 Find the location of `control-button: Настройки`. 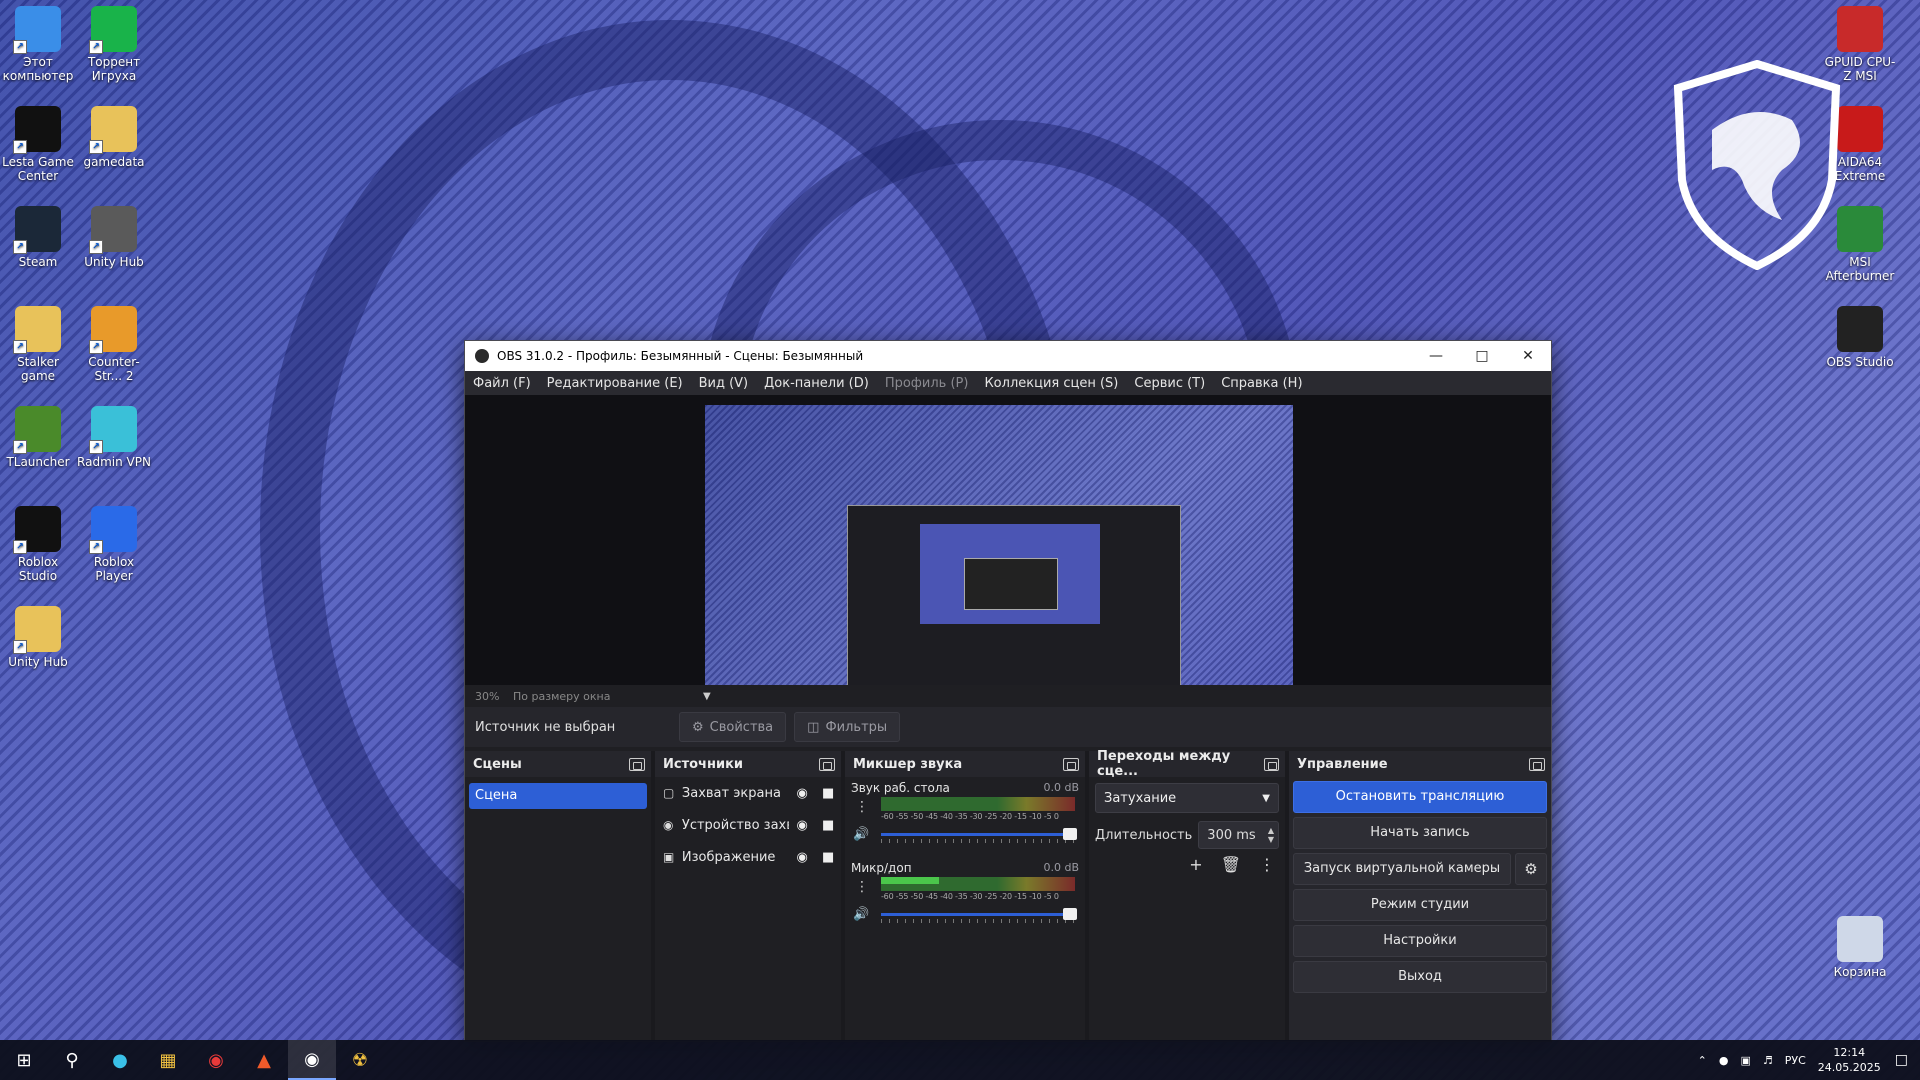

control-button: Настройки is located at coordinates (1420, 941).